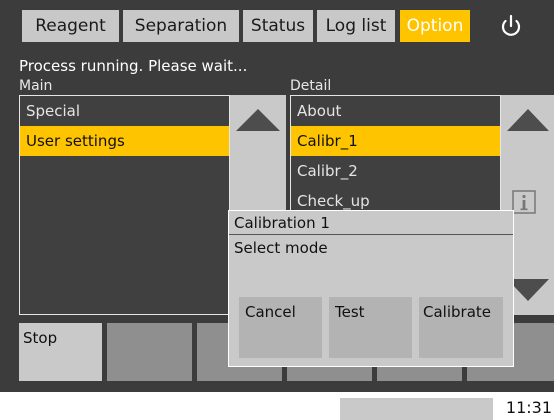 This screenshot has width=554, height=420. I want to click on dialog-title: Calibration 1, so click(371, 223).